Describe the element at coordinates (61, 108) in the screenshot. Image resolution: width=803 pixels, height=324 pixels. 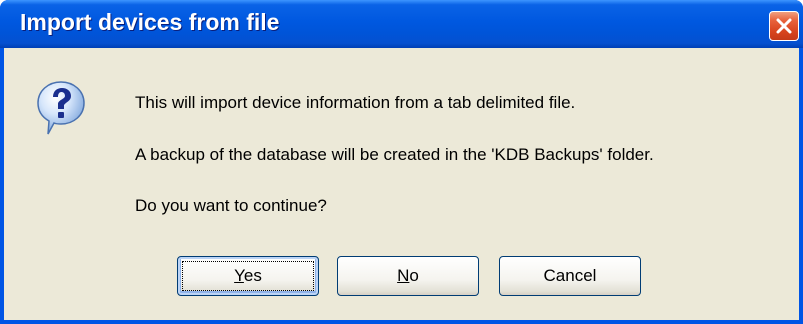
I see `question-icon` at that location.